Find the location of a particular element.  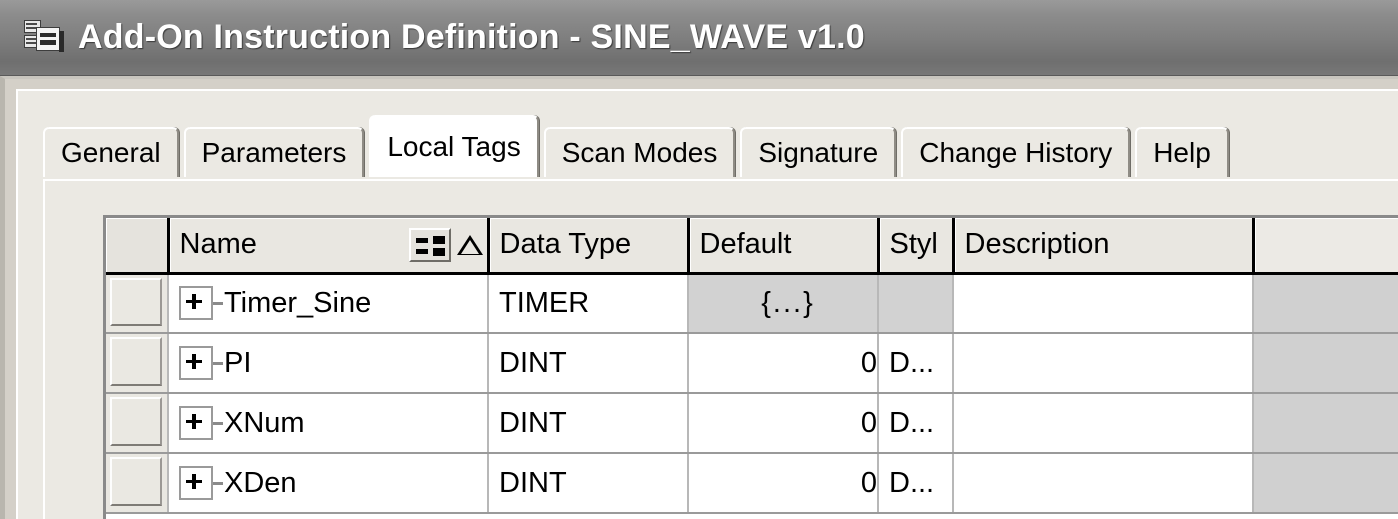

tag-name: PI is located at coordinates (238, 362).